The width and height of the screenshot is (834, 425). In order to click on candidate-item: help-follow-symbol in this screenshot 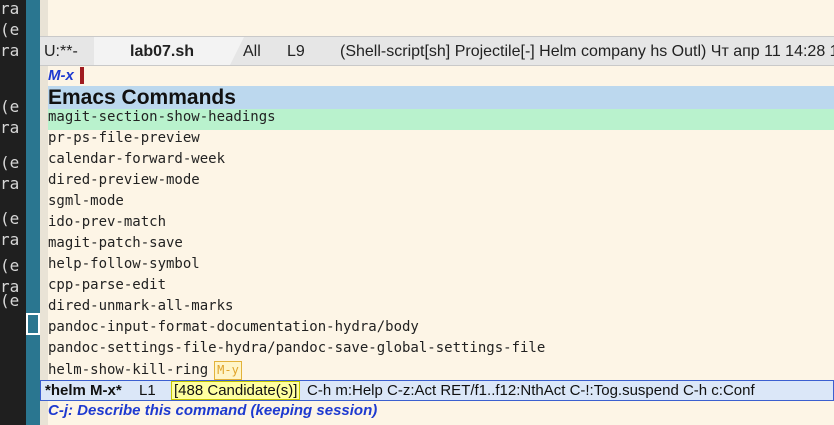, I will do `click(441, 266)`.